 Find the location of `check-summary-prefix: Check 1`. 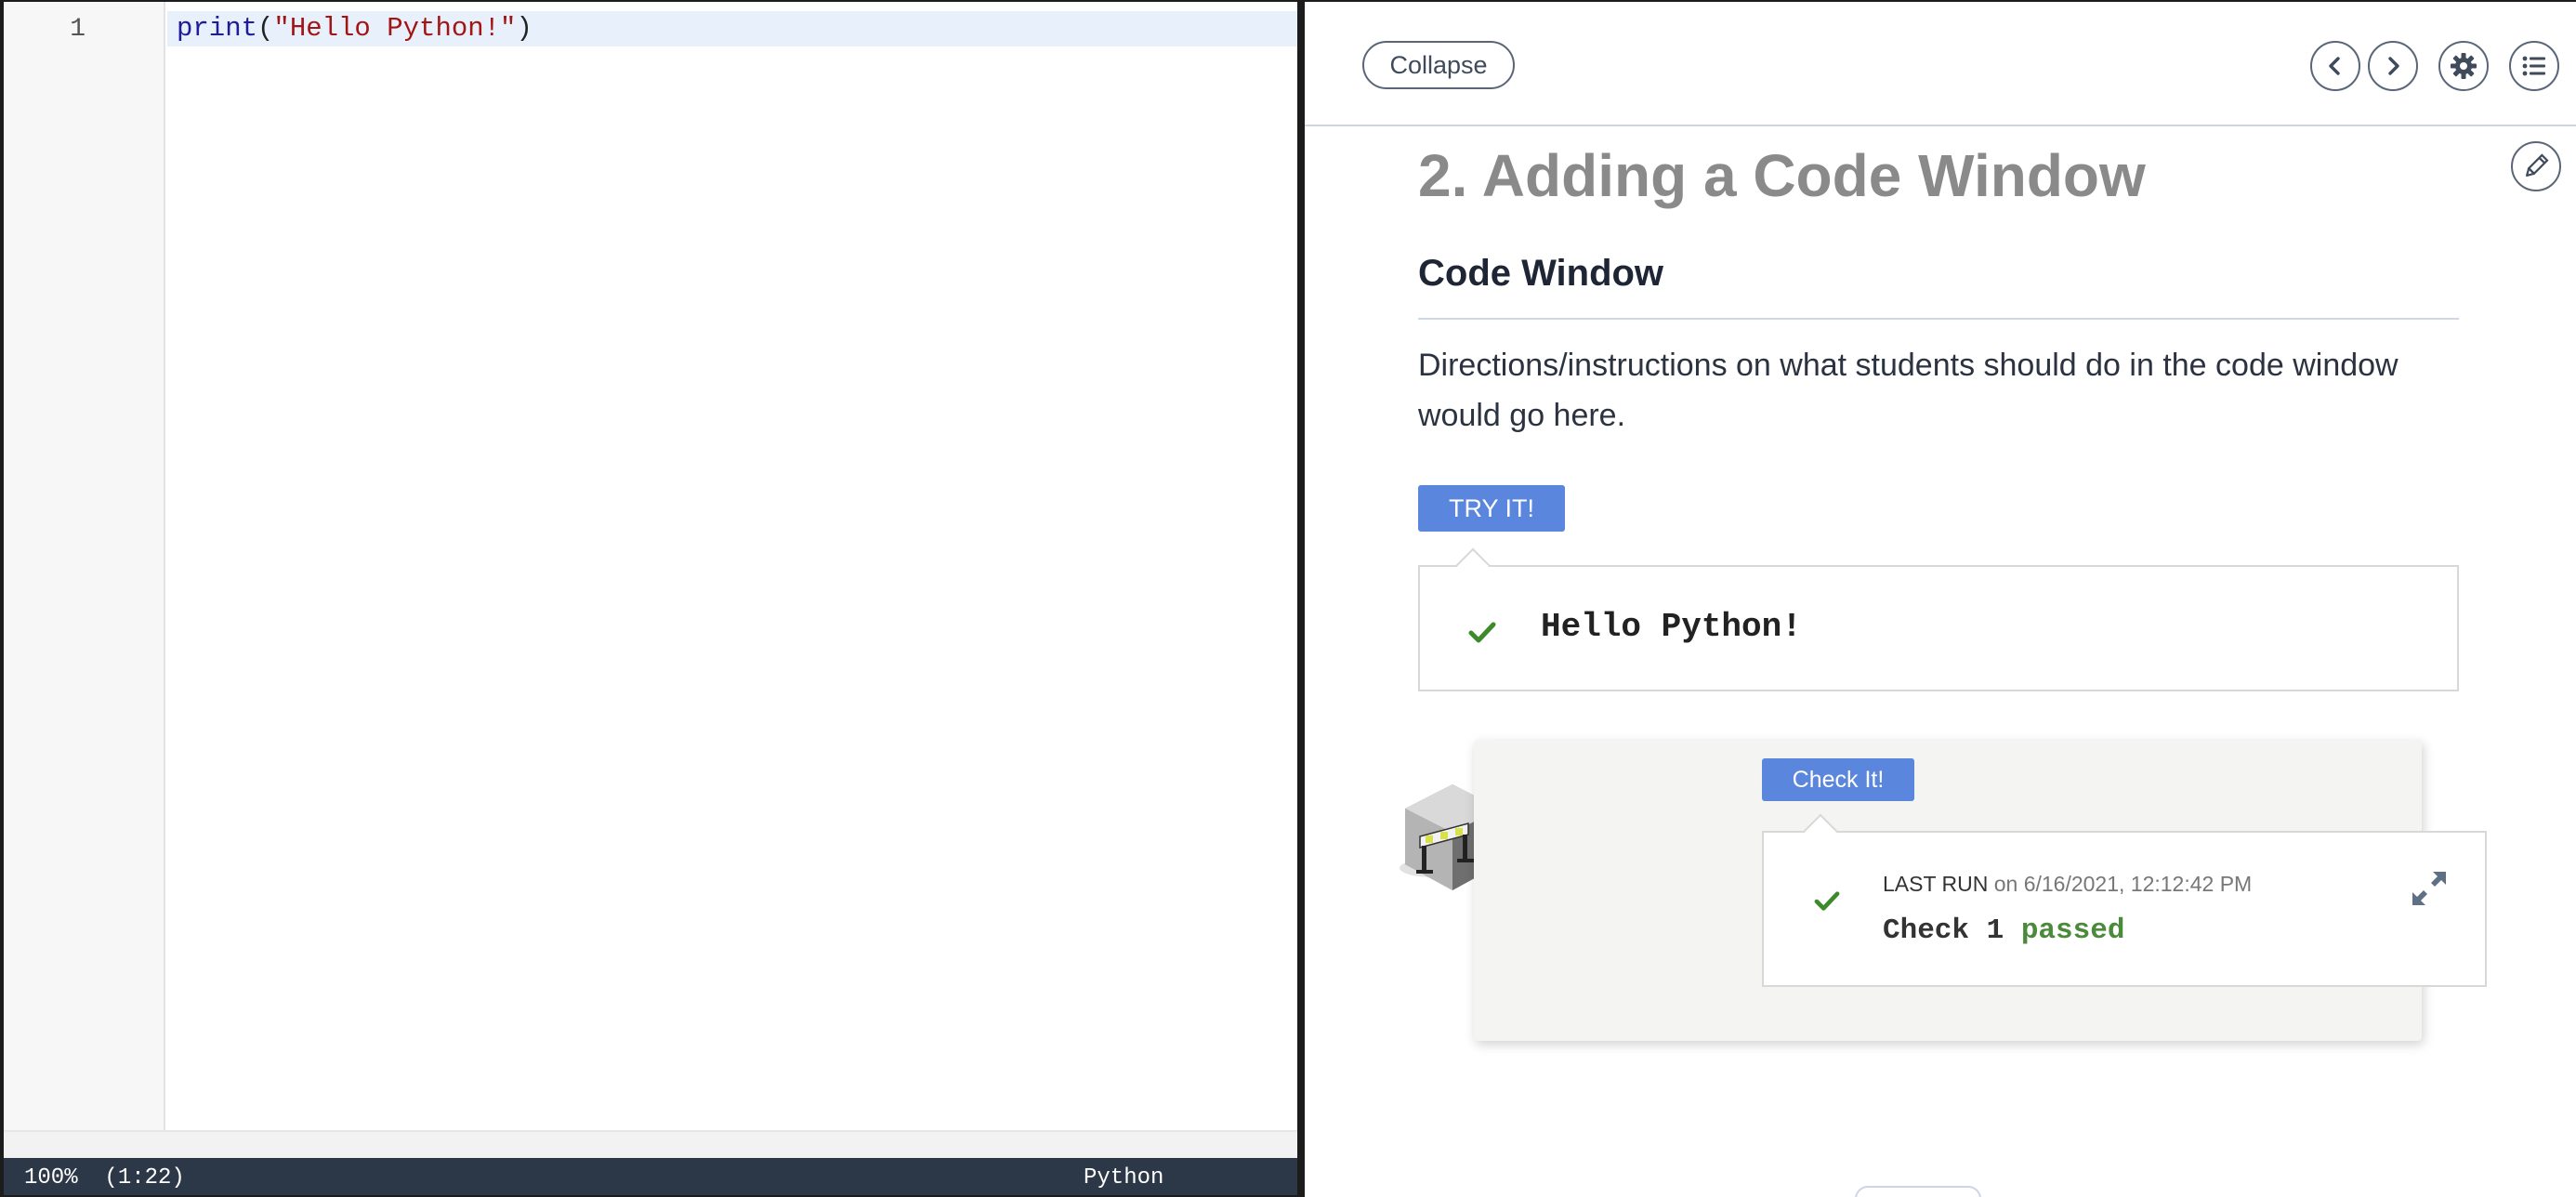

check-summary-prefix: Check 1 is located at coordinates (1952, 930).